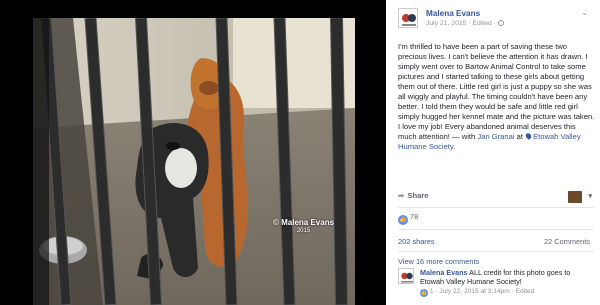 Image resolution: width=600 pixels, height=305 pixels. What do you see at coordinates (463, 137) in the screenshot?
I see `with-prefix: — with` at bounding box center [463, 137].